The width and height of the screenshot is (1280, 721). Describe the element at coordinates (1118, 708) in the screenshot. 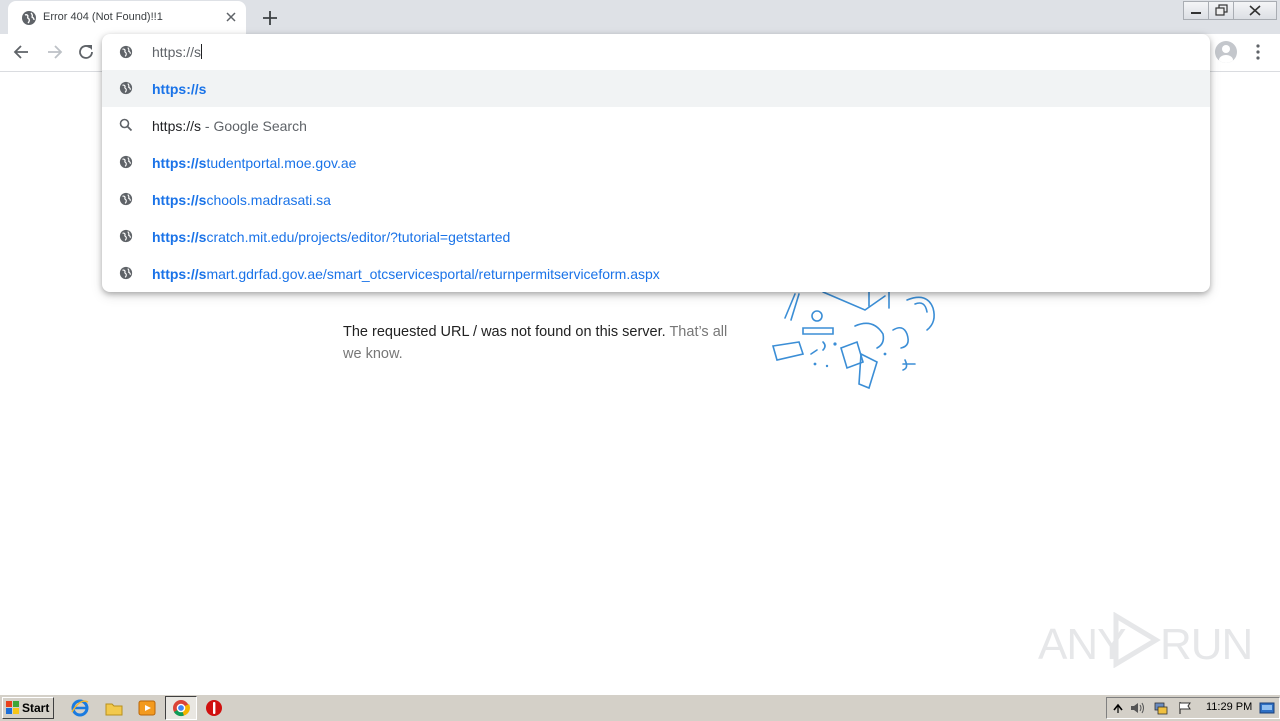

I see `chevron-up-icon` at that location.